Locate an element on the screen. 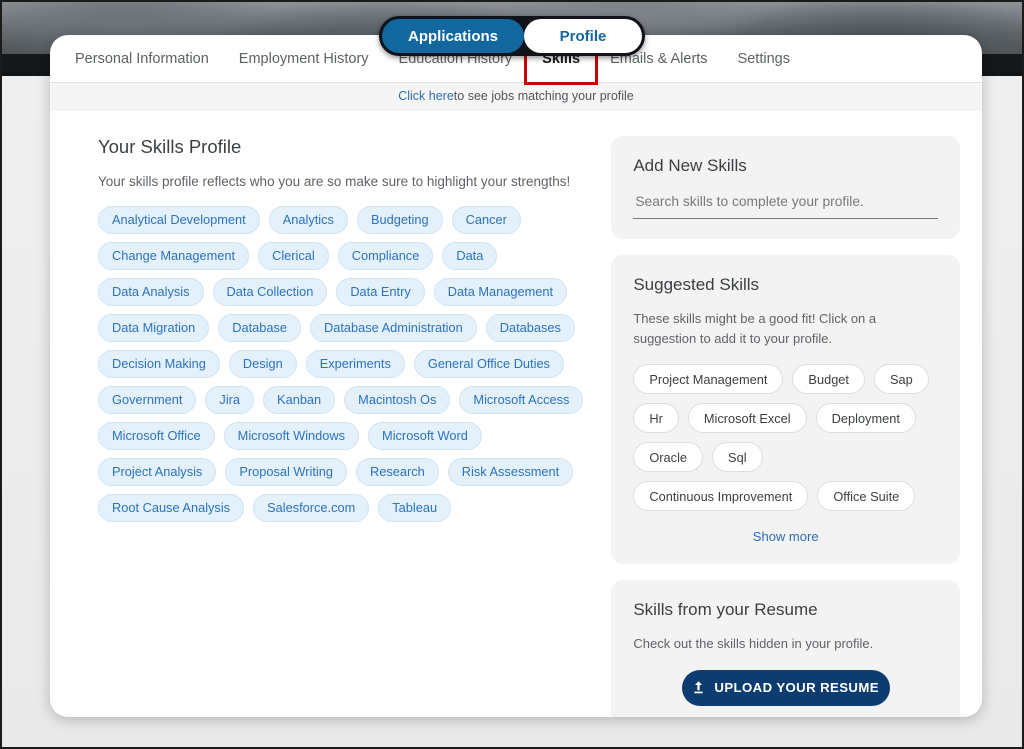 Image resolution: width=1024 pixels, height=749 pixels. suggested-skill-chip: Oracle is located at coordinates (668, 457).